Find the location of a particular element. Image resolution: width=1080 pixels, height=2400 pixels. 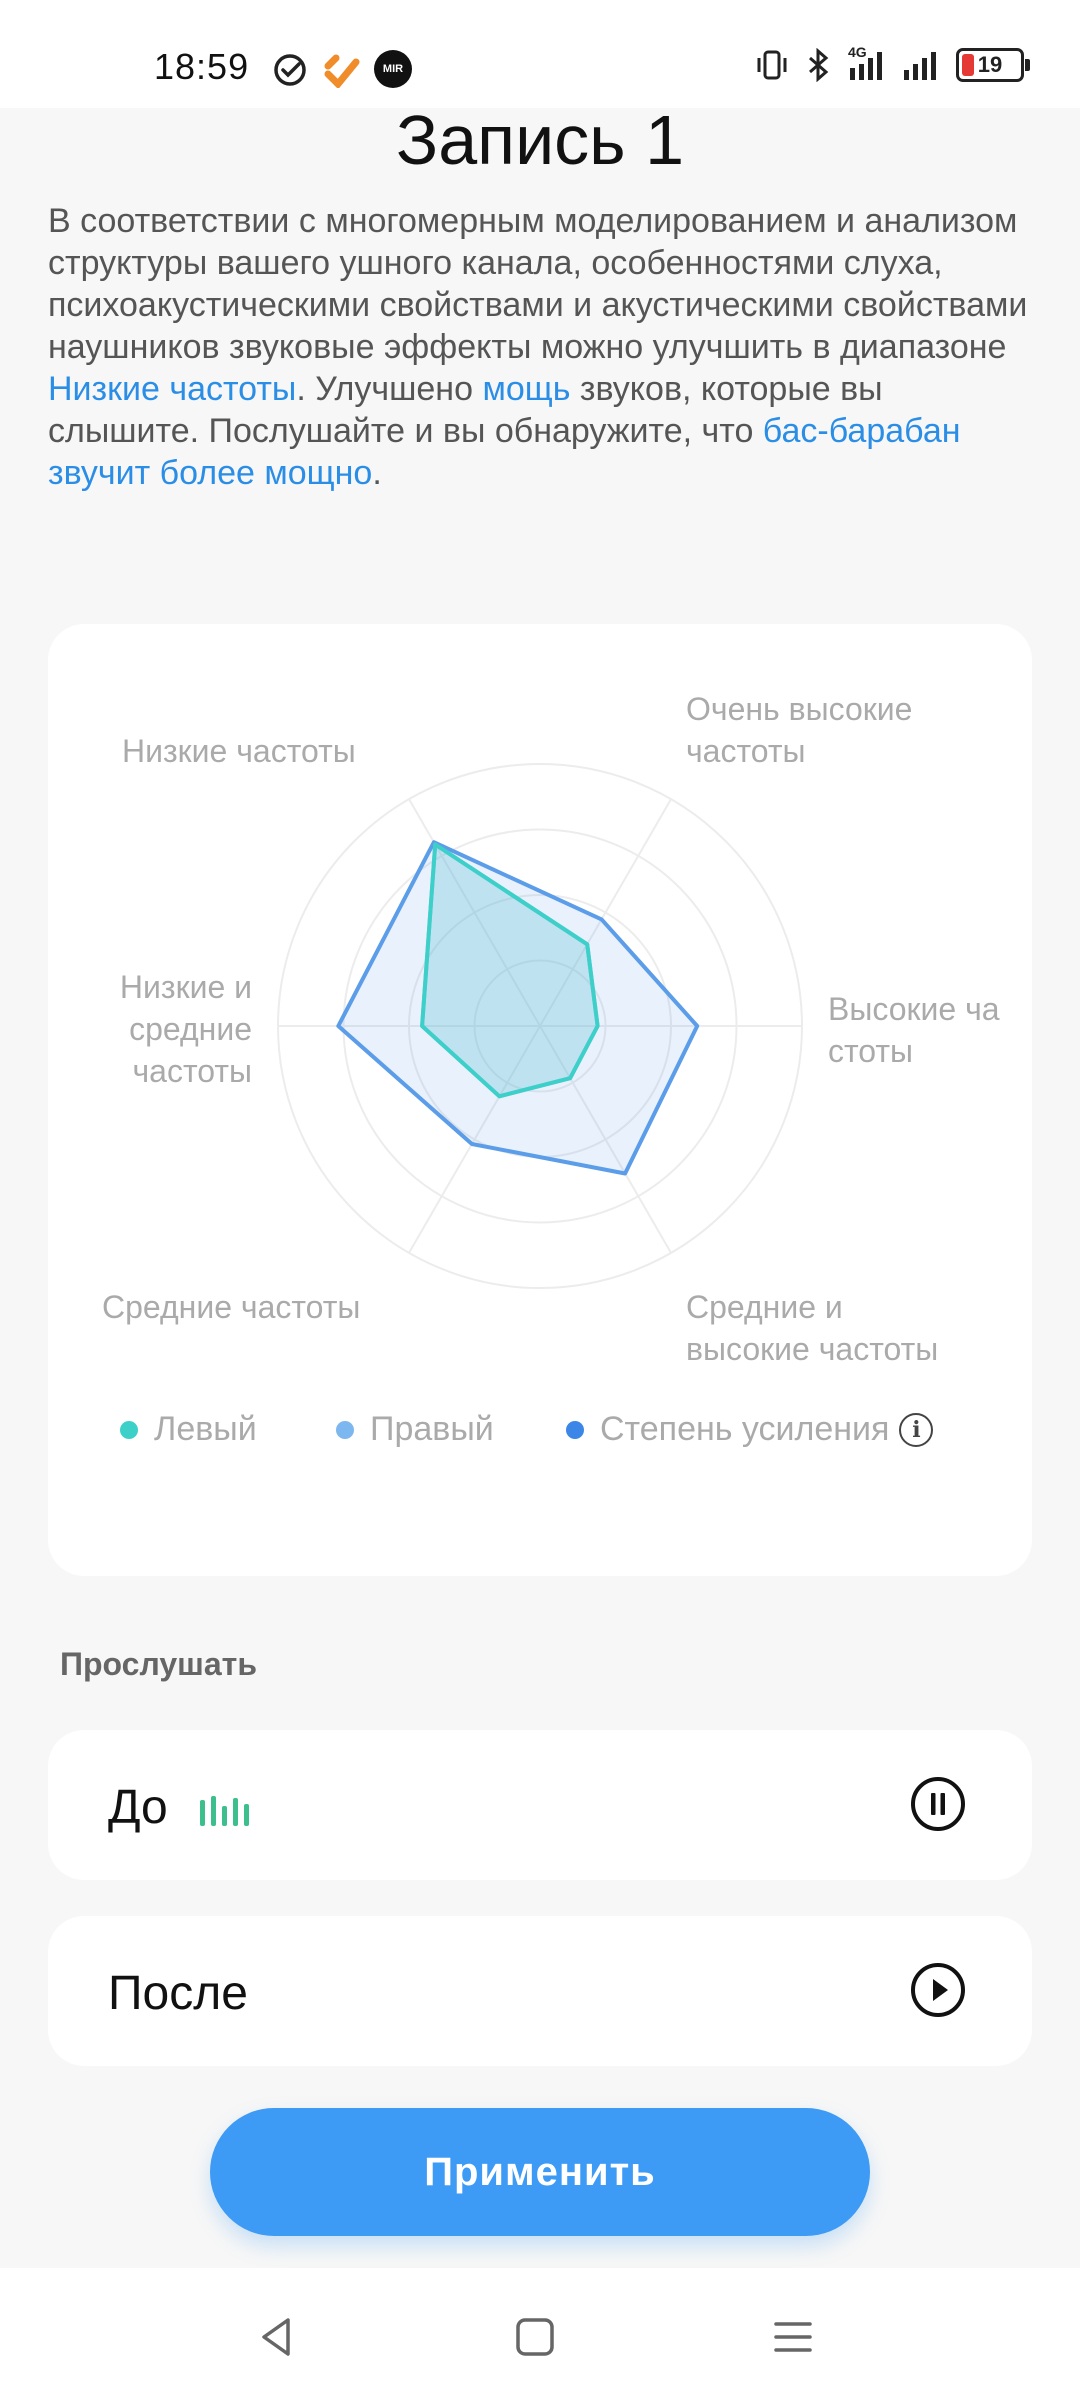

battery-icon: 19 is located at coordinates (993, 65).